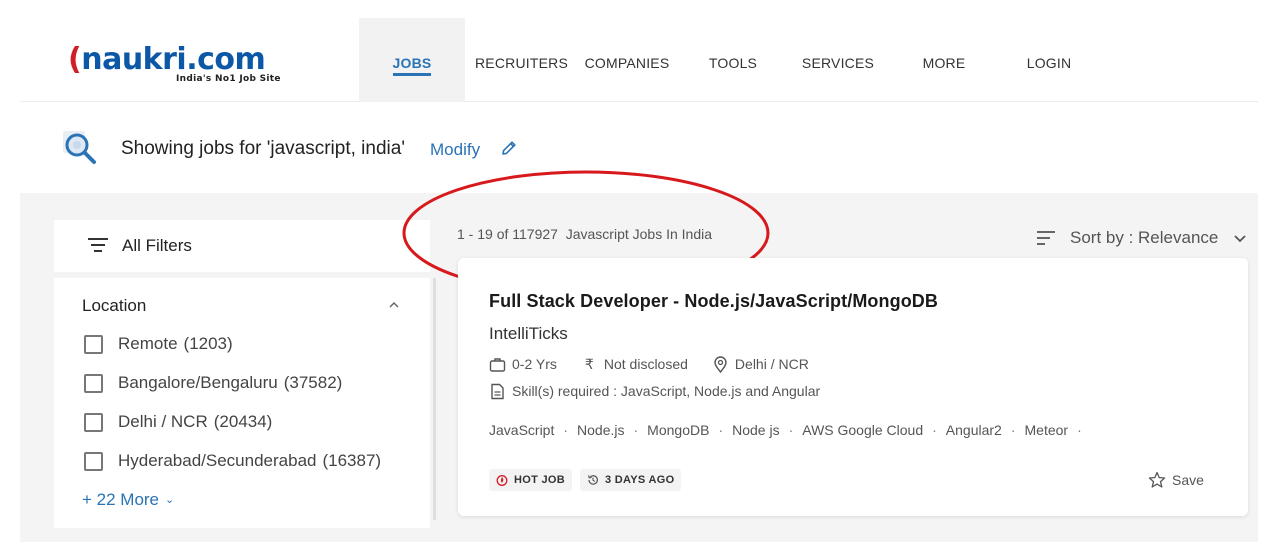 This screenshot has height=542, width=1275. Describe the element at coordinates (412, 74) in the screenshot. I see `active-tab-underline` at that location.